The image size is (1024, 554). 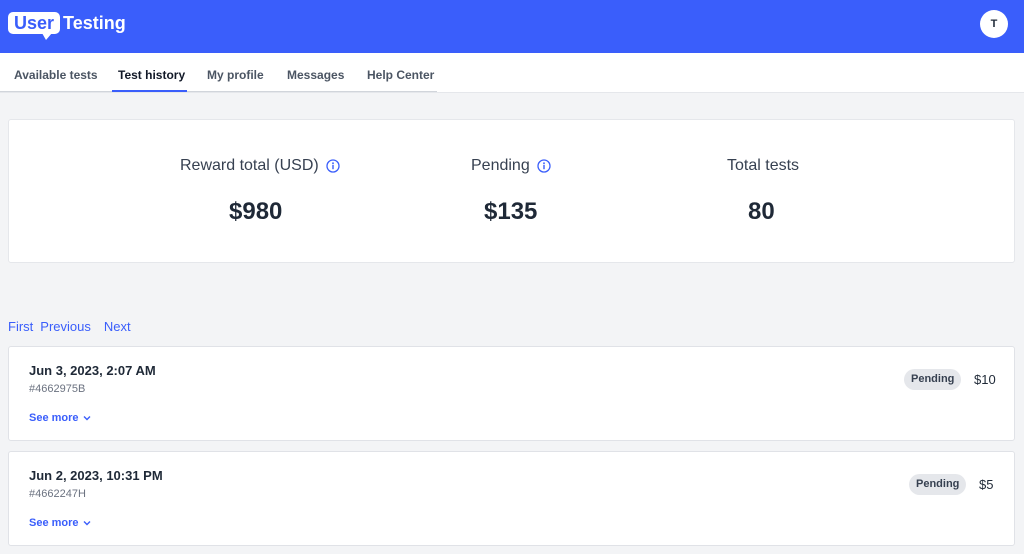 What do you see at coordinates (986, 484) in the screenshot?
I see `test-amount: $5` at bounding box center [986, 484].